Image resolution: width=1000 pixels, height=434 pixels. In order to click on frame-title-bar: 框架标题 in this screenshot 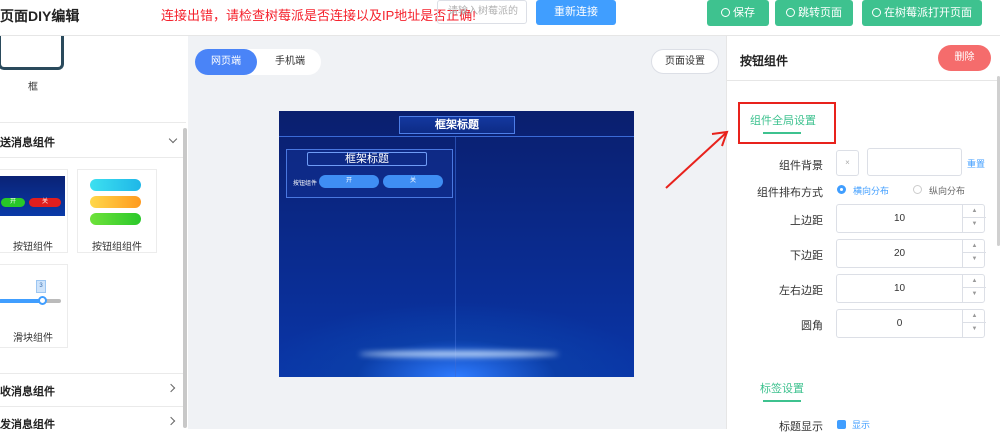, I will do `click(457, 125)`.